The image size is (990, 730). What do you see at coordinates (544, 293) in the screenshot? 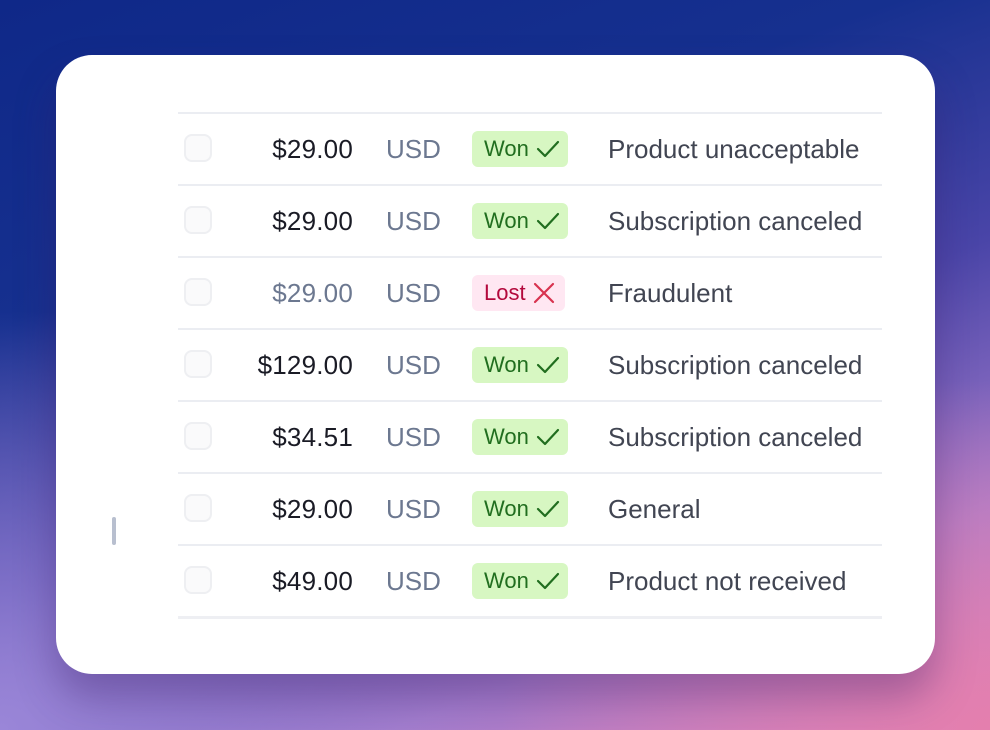
I see `x-mark-icon` at bounding box center [544, 293].